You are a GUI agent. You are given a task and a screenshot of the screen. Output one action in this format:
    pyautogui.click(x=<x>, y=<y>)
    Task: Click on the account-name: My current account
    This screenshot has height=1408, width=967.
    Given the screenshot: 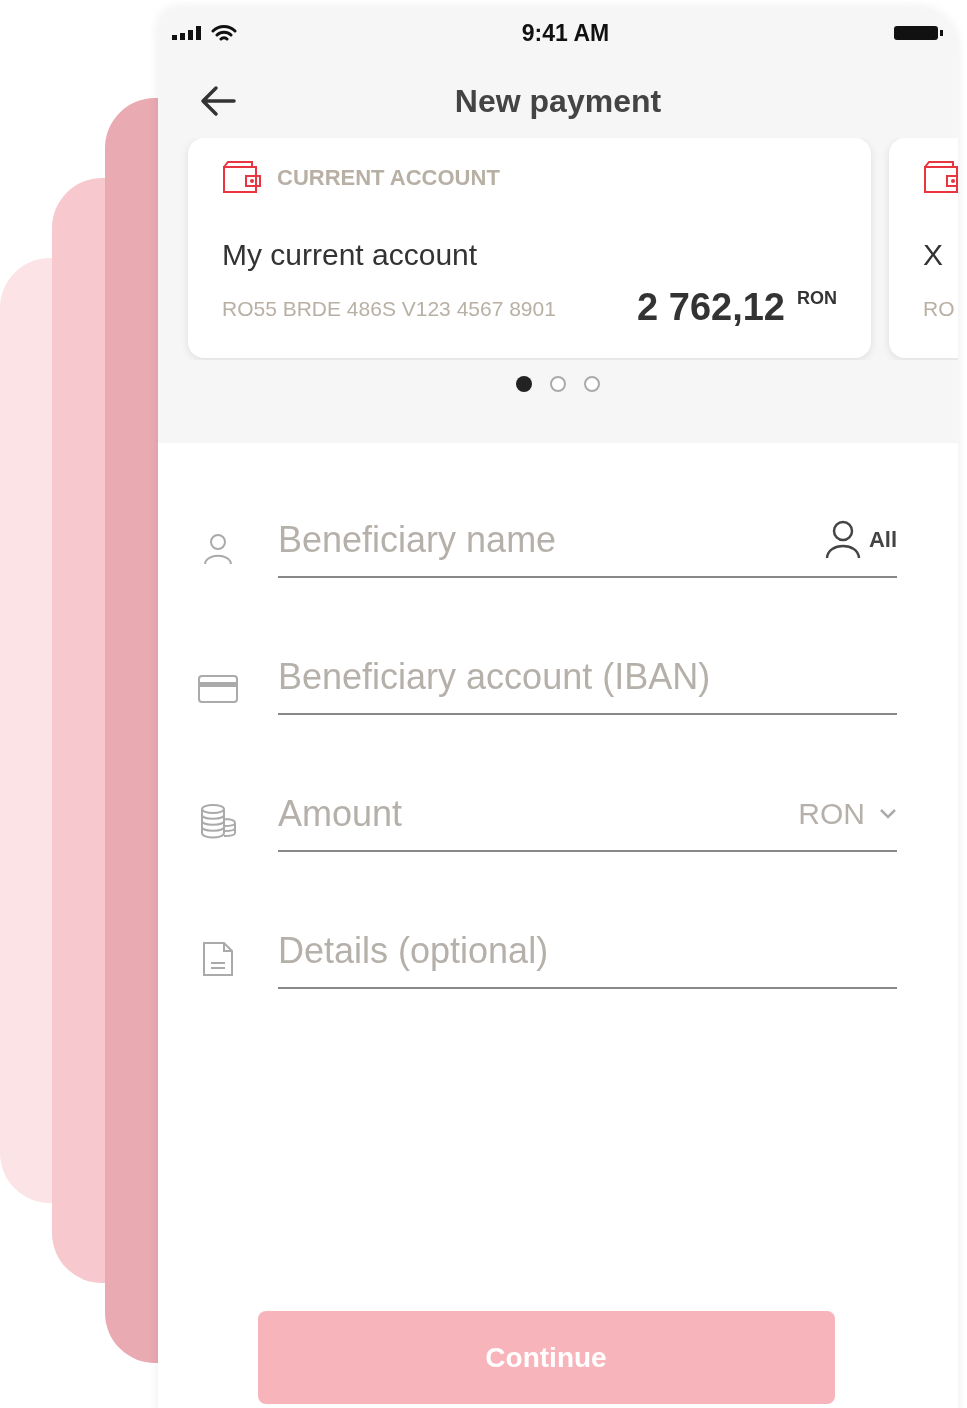 What is the action you would take?
    pyautogui.click(x=350, y=255)
    